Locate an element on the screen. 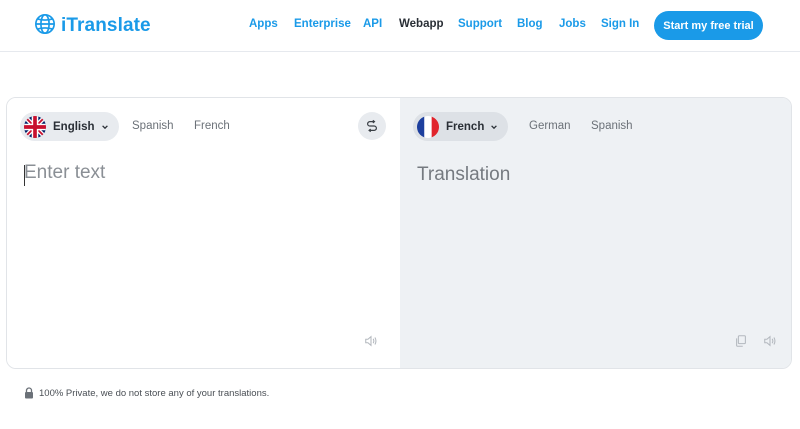 The image size is (800, 429). nav-sign-in: Sign In is located at coordinates (620, 24).